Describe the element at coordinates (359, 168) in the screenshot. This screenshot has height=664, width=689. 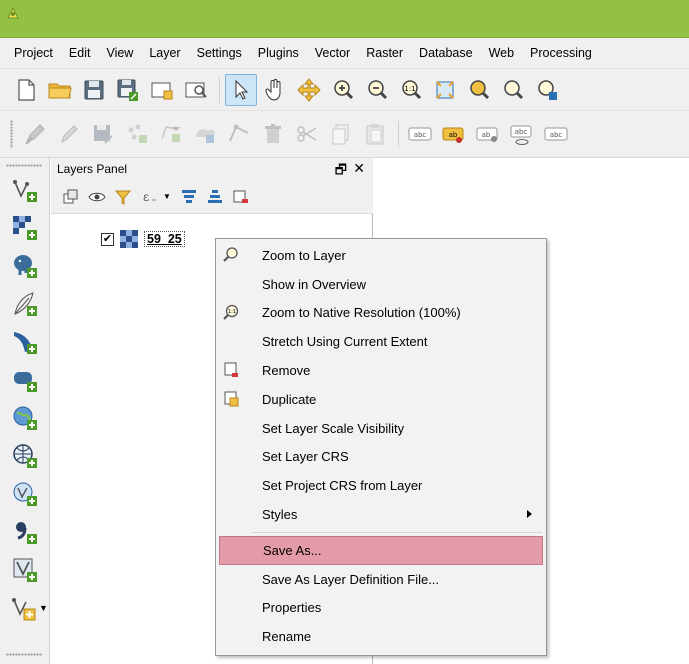
I see `close-panel-icon: ✕` at that location.